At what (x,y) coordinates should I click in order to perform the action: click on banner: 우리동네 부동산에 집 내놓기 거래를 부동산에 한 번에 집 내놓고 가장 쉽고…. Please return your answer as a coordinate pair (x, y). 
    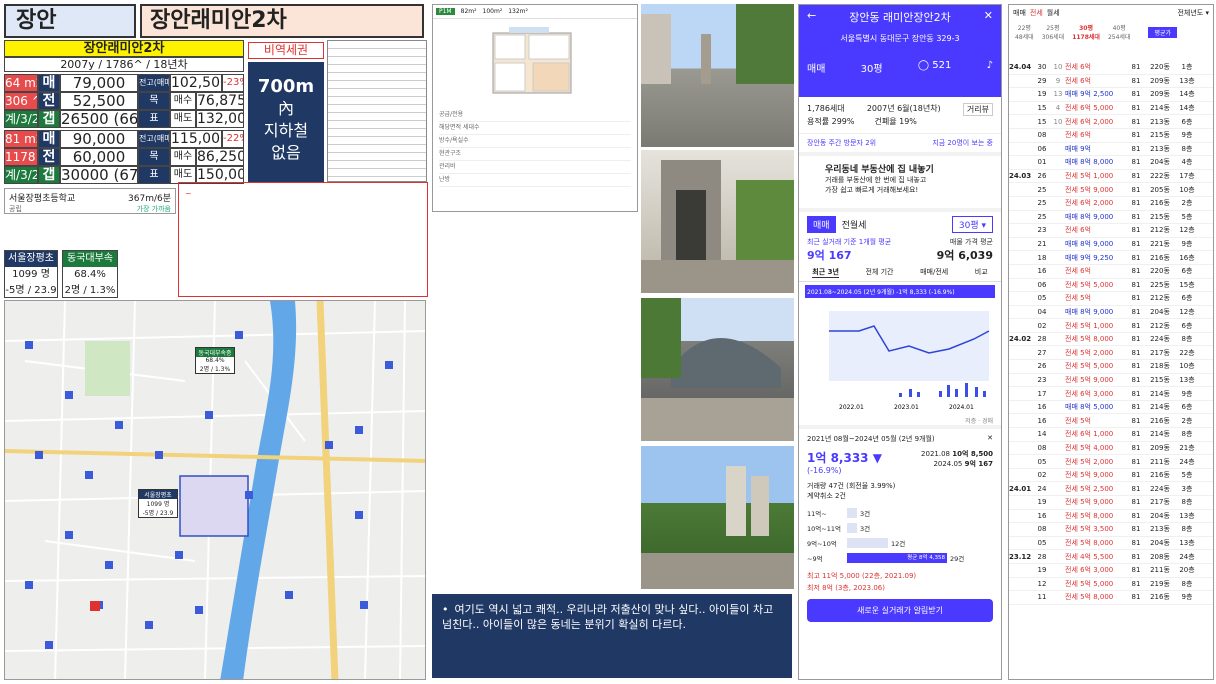
    Looking at the image, I should click on (900, 184).